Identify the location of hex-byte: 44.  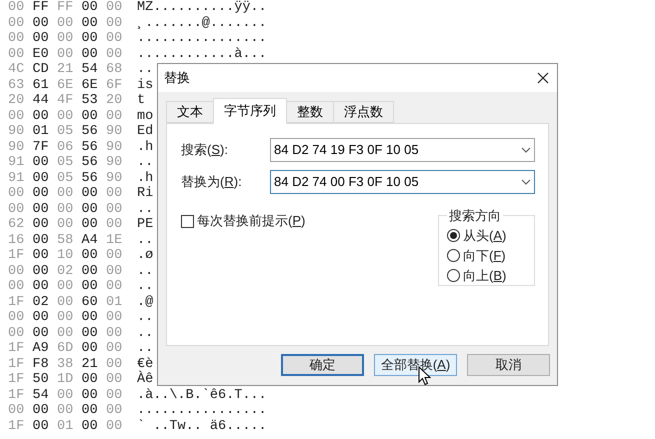
(41, 101).